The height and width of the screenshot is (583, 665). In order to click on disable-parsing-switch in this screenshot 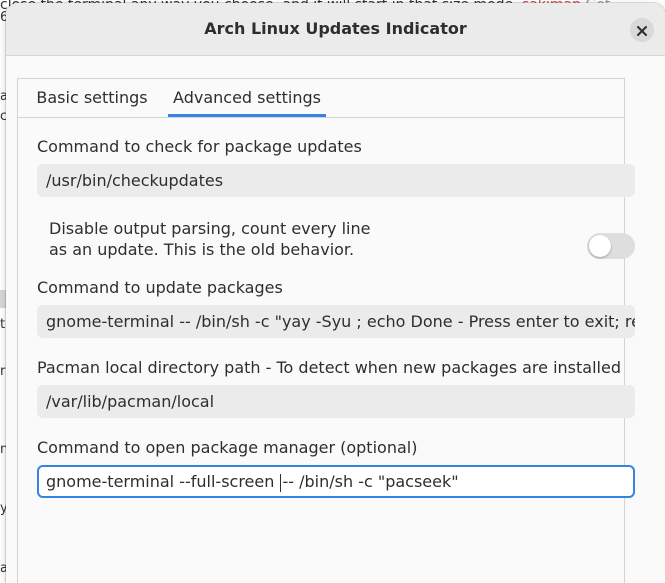, I will do `click(611, 246)`.